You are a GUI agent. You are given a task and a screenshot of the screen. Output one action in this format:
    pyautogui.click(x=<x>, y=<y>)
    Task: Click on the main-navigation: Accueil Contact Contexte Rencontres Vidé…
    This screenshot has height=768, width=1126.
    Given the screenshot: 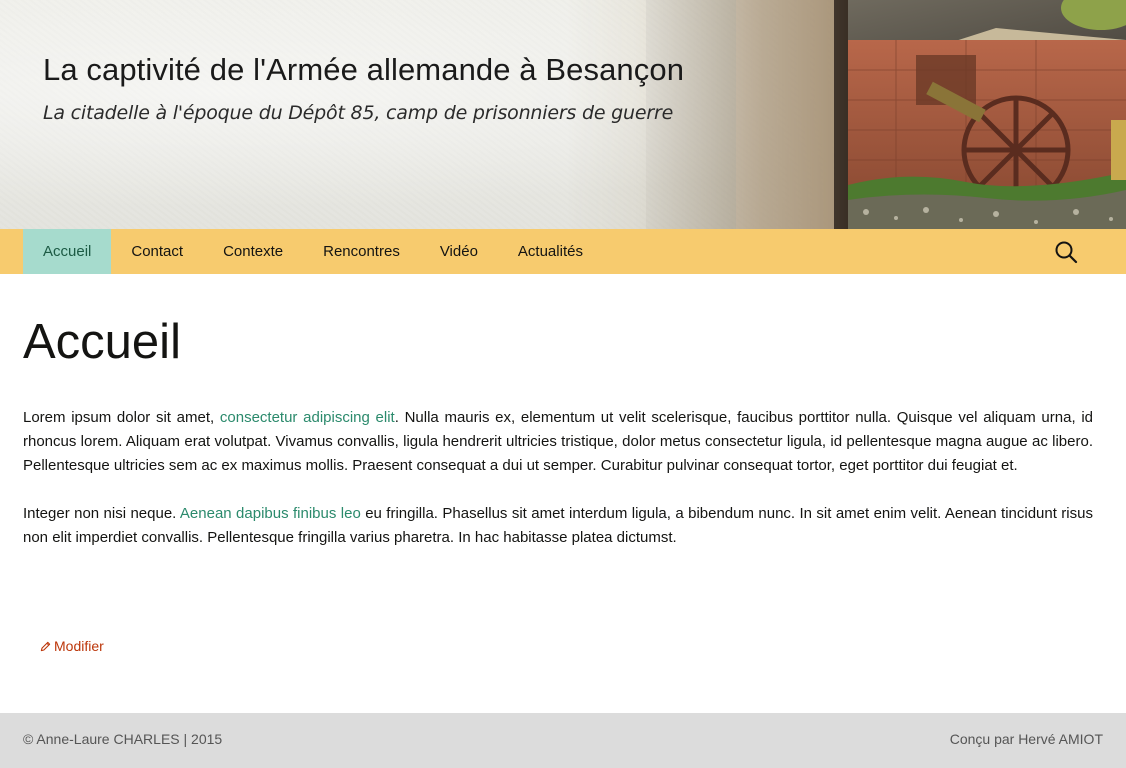 What is the action you would take?
    pyautogui.click(x=563, y=251)
    